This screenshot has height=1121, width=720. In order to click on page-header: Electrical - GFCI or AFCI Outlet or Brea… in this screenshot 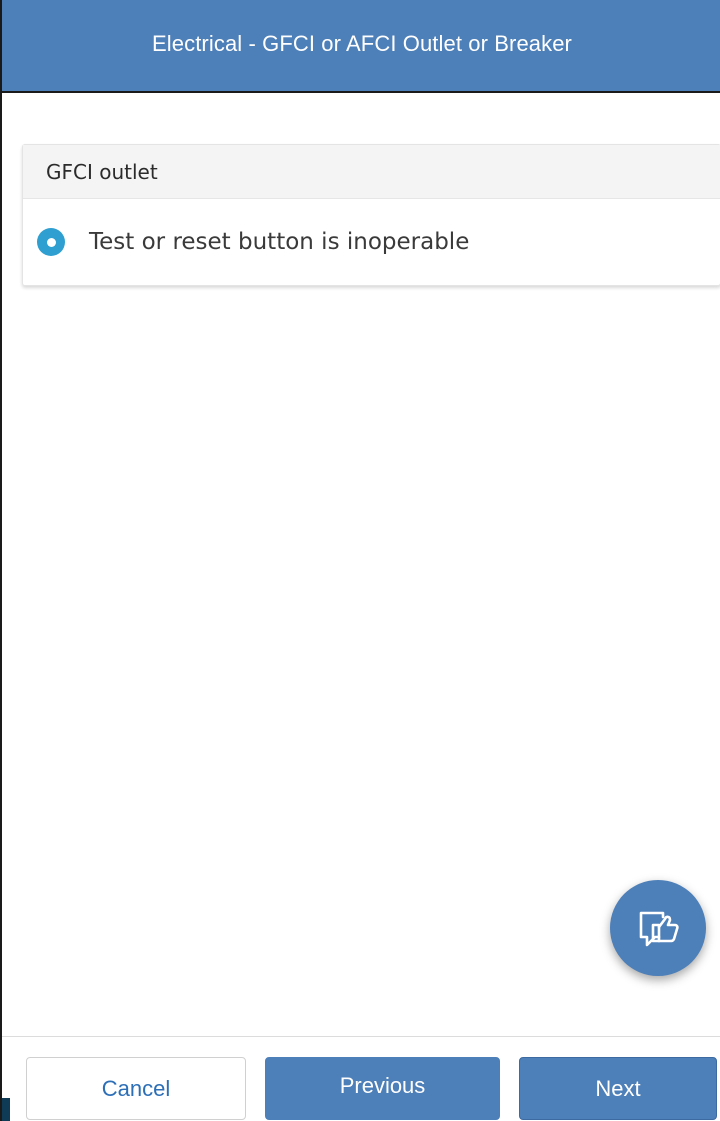, I will do `click(361, 46)`.